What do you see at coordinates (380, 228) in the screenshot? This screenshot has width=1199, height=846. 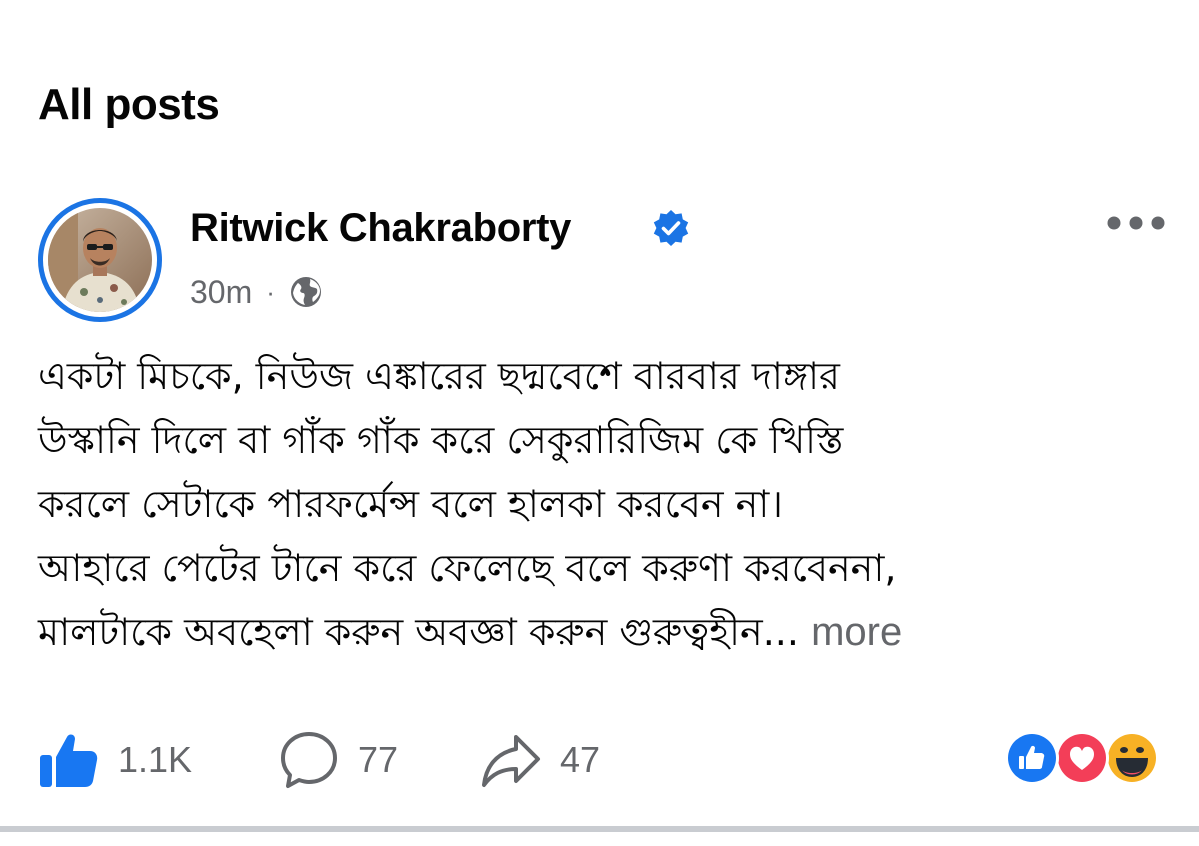 I see `author-name: Ritwick Chakraborty` at bounding box center [380, 228].